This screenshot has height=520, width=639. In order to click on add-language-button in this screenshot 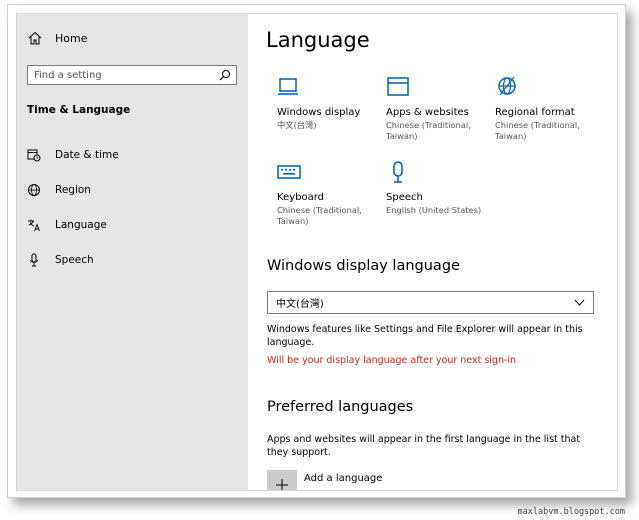, I will do `click(282, 480)`.